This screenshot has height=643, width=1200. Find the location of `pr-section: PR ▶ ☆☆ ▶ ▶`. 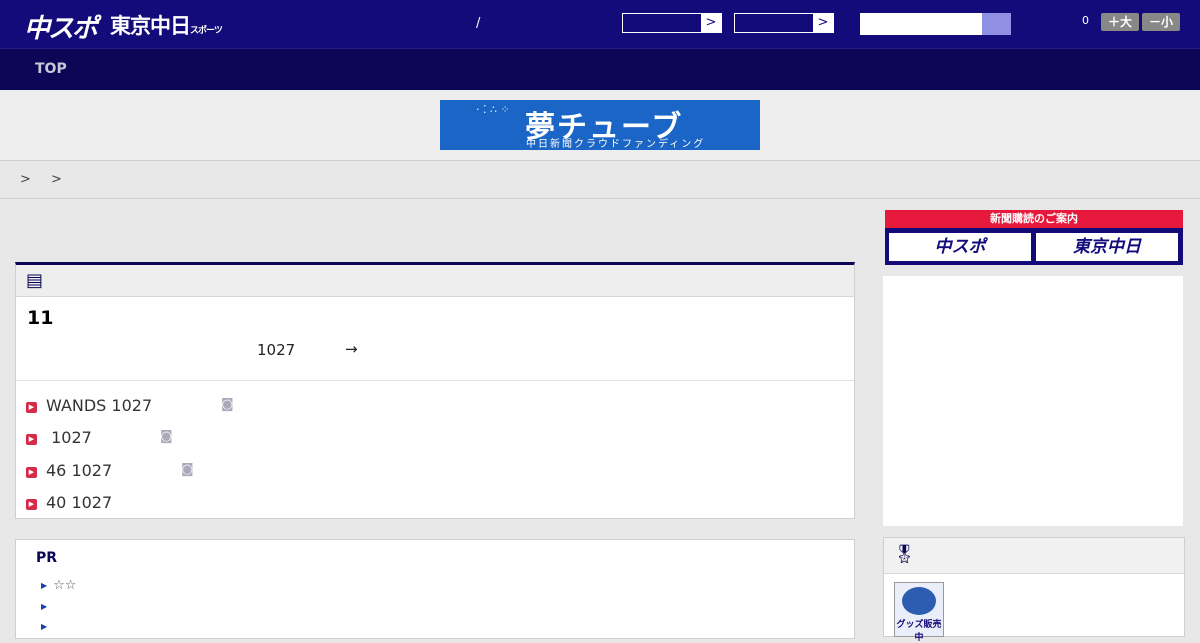

pr-section: PR ▶ ☆☆ ▶ ▶ is located at coordinates (435, 589).